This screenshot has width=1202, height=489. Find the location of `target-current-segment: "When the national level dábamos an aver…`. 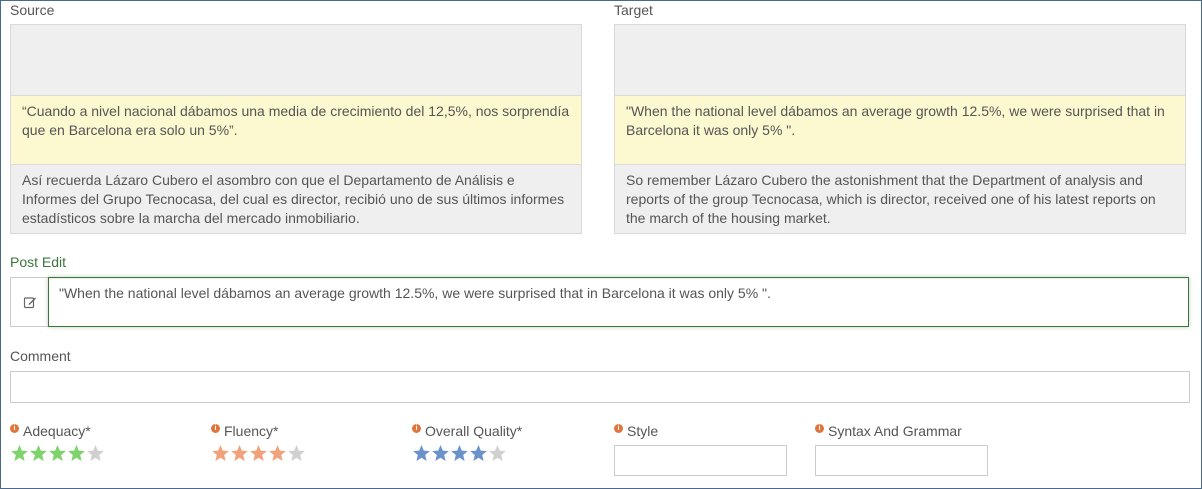

target-current-segment: "When the national level dábamos an aver… is located at coordinates (900, 130).